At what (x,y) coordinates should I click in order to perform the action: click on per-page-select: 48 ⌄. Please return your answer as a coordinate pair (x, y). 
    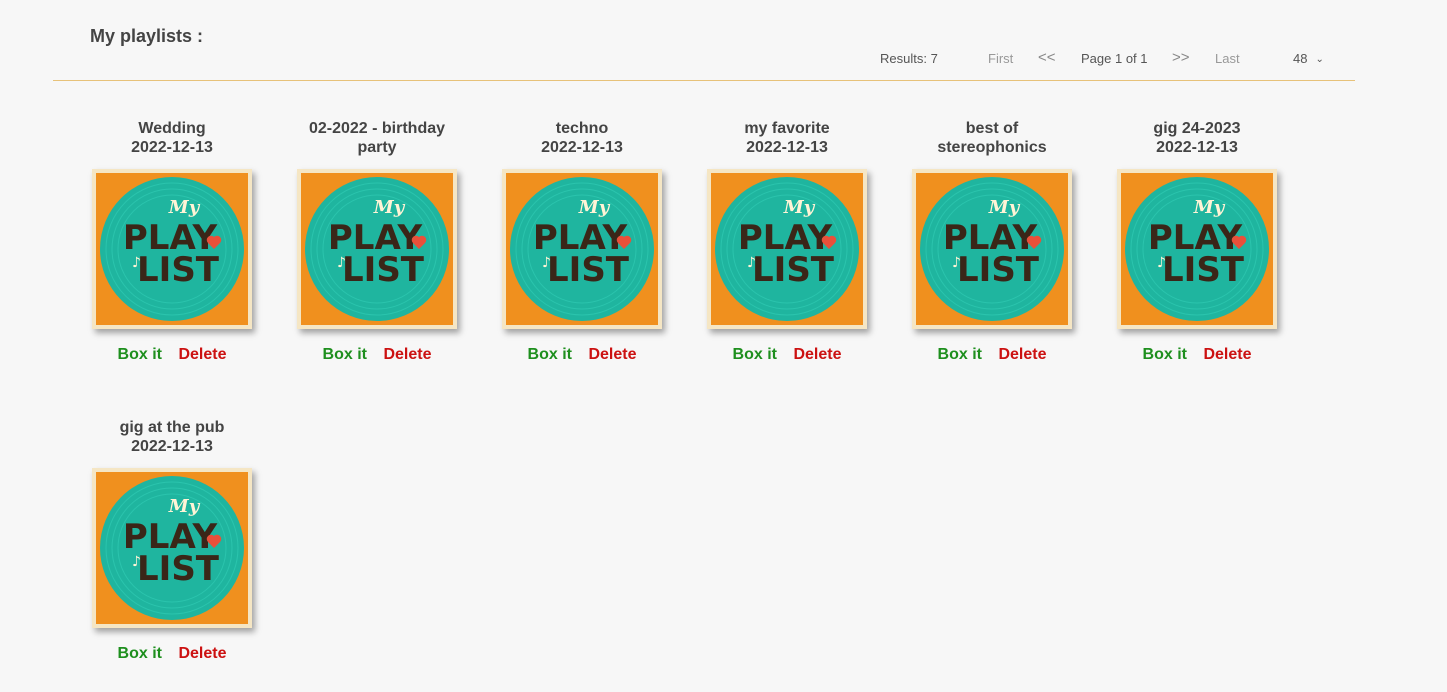
    Looking at the image, I should click on (1308, 58).